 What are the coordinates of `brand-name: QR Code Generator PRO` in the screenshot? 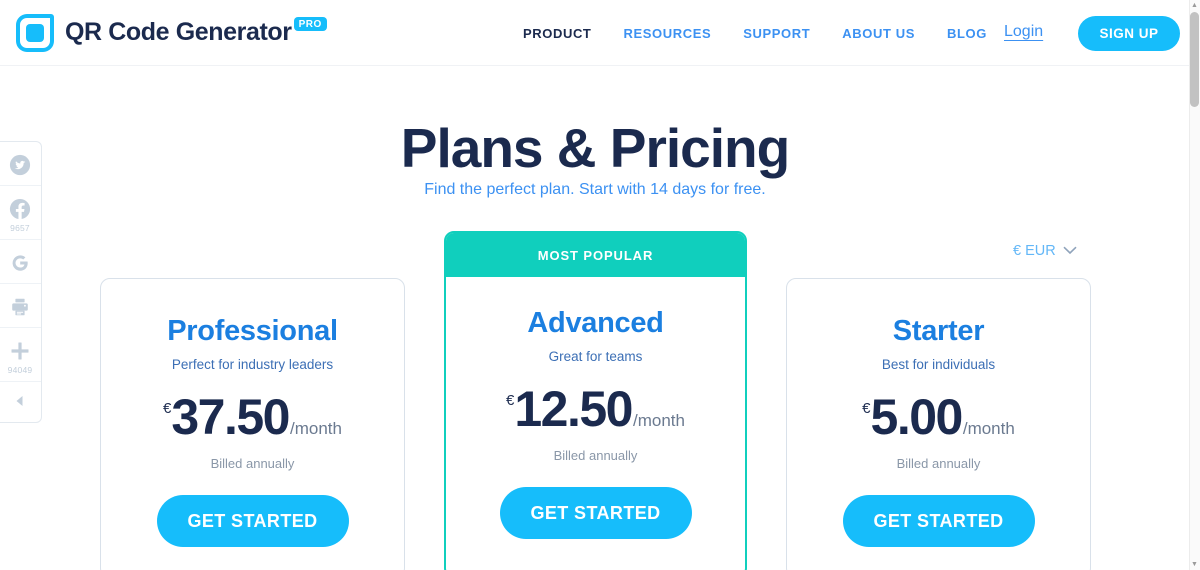 It's located at (196, 31).